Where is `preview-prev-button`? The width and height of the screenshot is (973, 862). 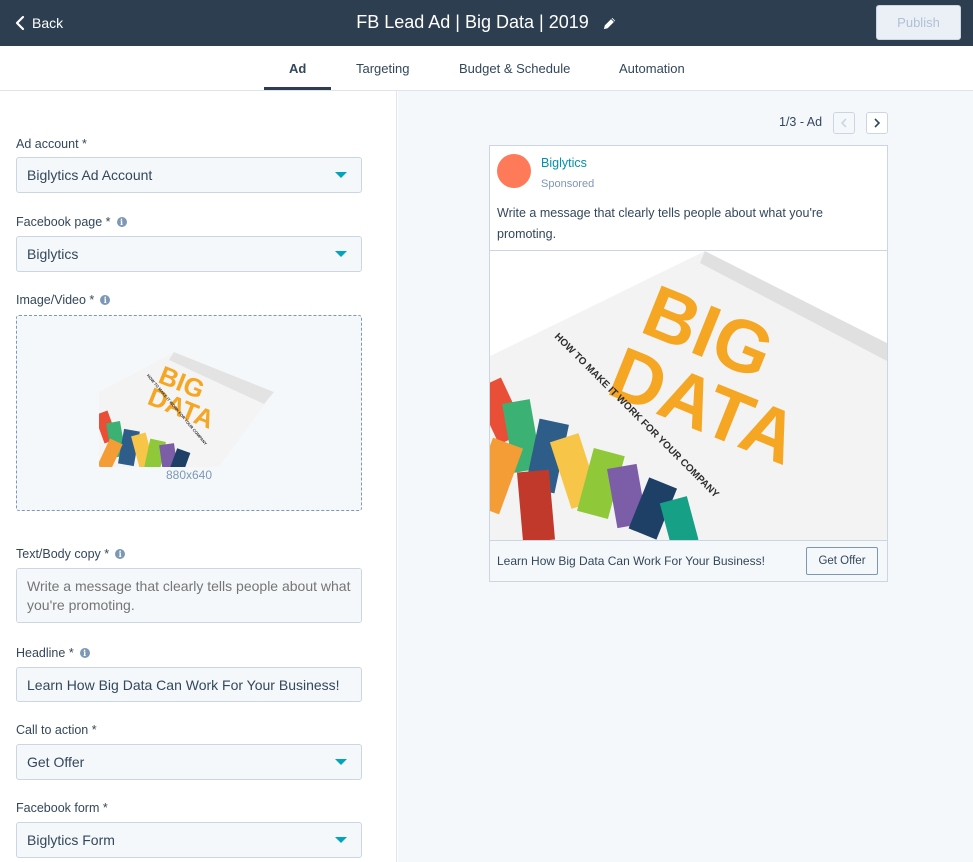 preview-prev-button is located at coordinates (844, 123).